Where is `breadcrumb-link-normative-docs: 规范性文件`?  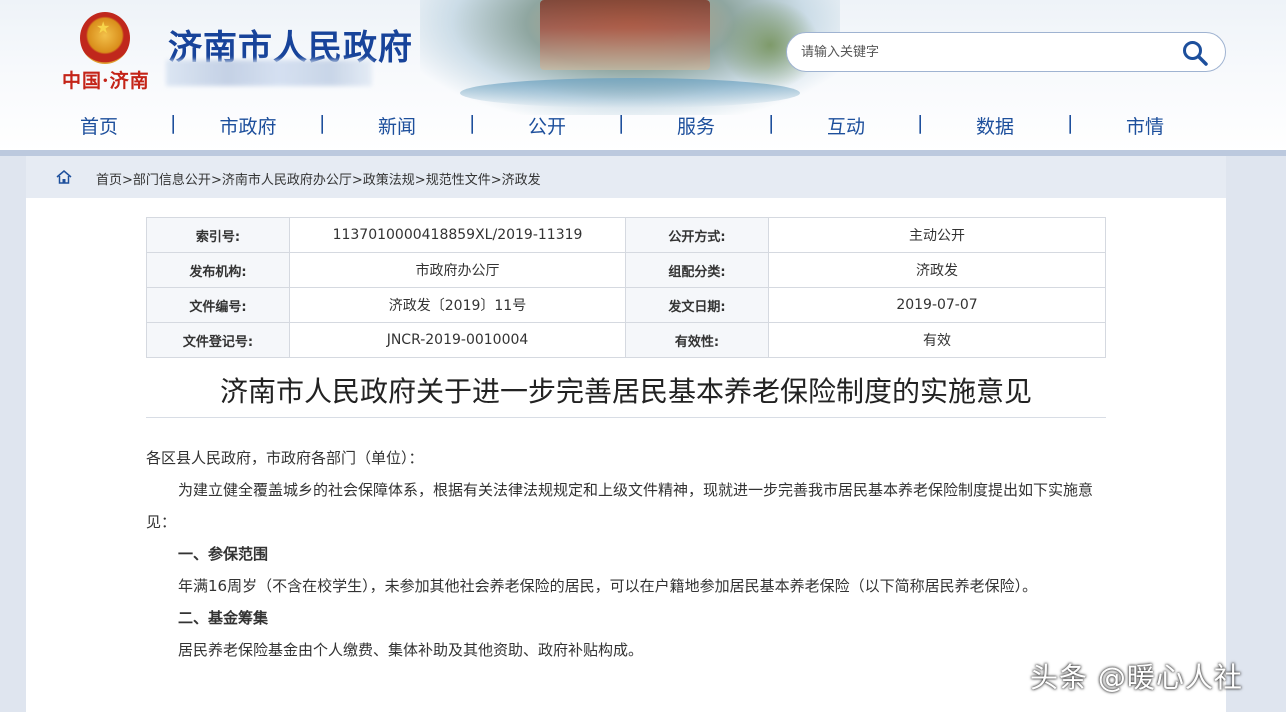 breadcrumb-link-normative-docs: 规范性文件 is located at coordinates (458, 180).